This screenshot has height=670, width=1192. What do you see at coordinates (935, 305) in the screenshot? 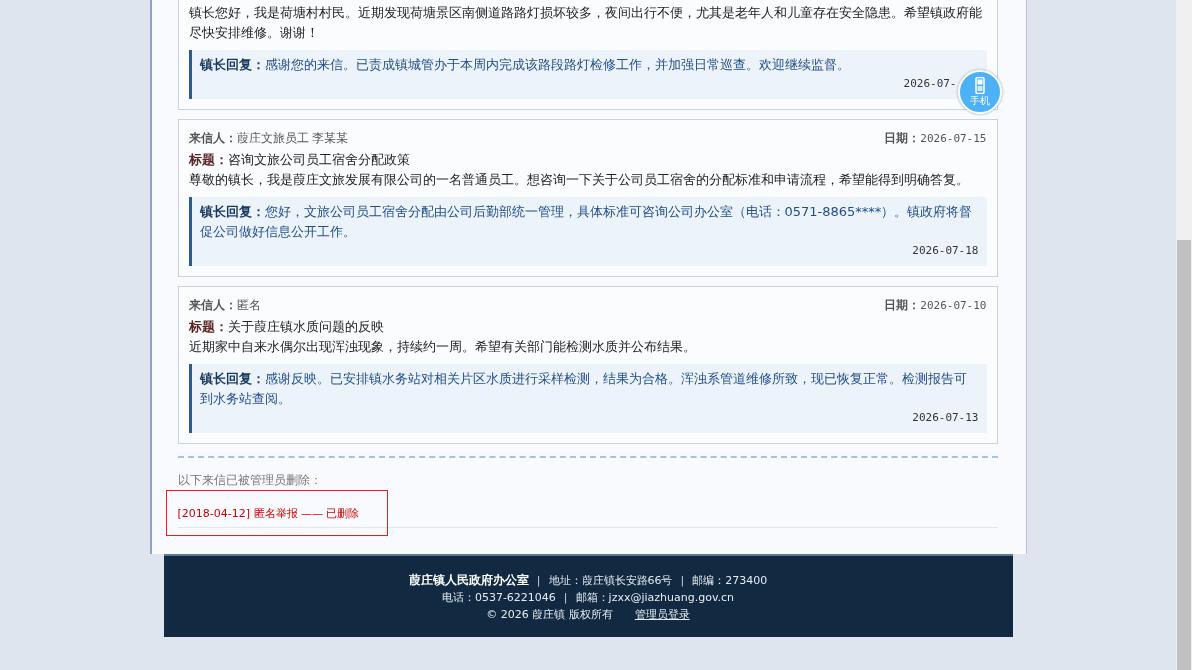
I see `letter-date: 日期：2026-07-10` at bounding box center [935, 305].